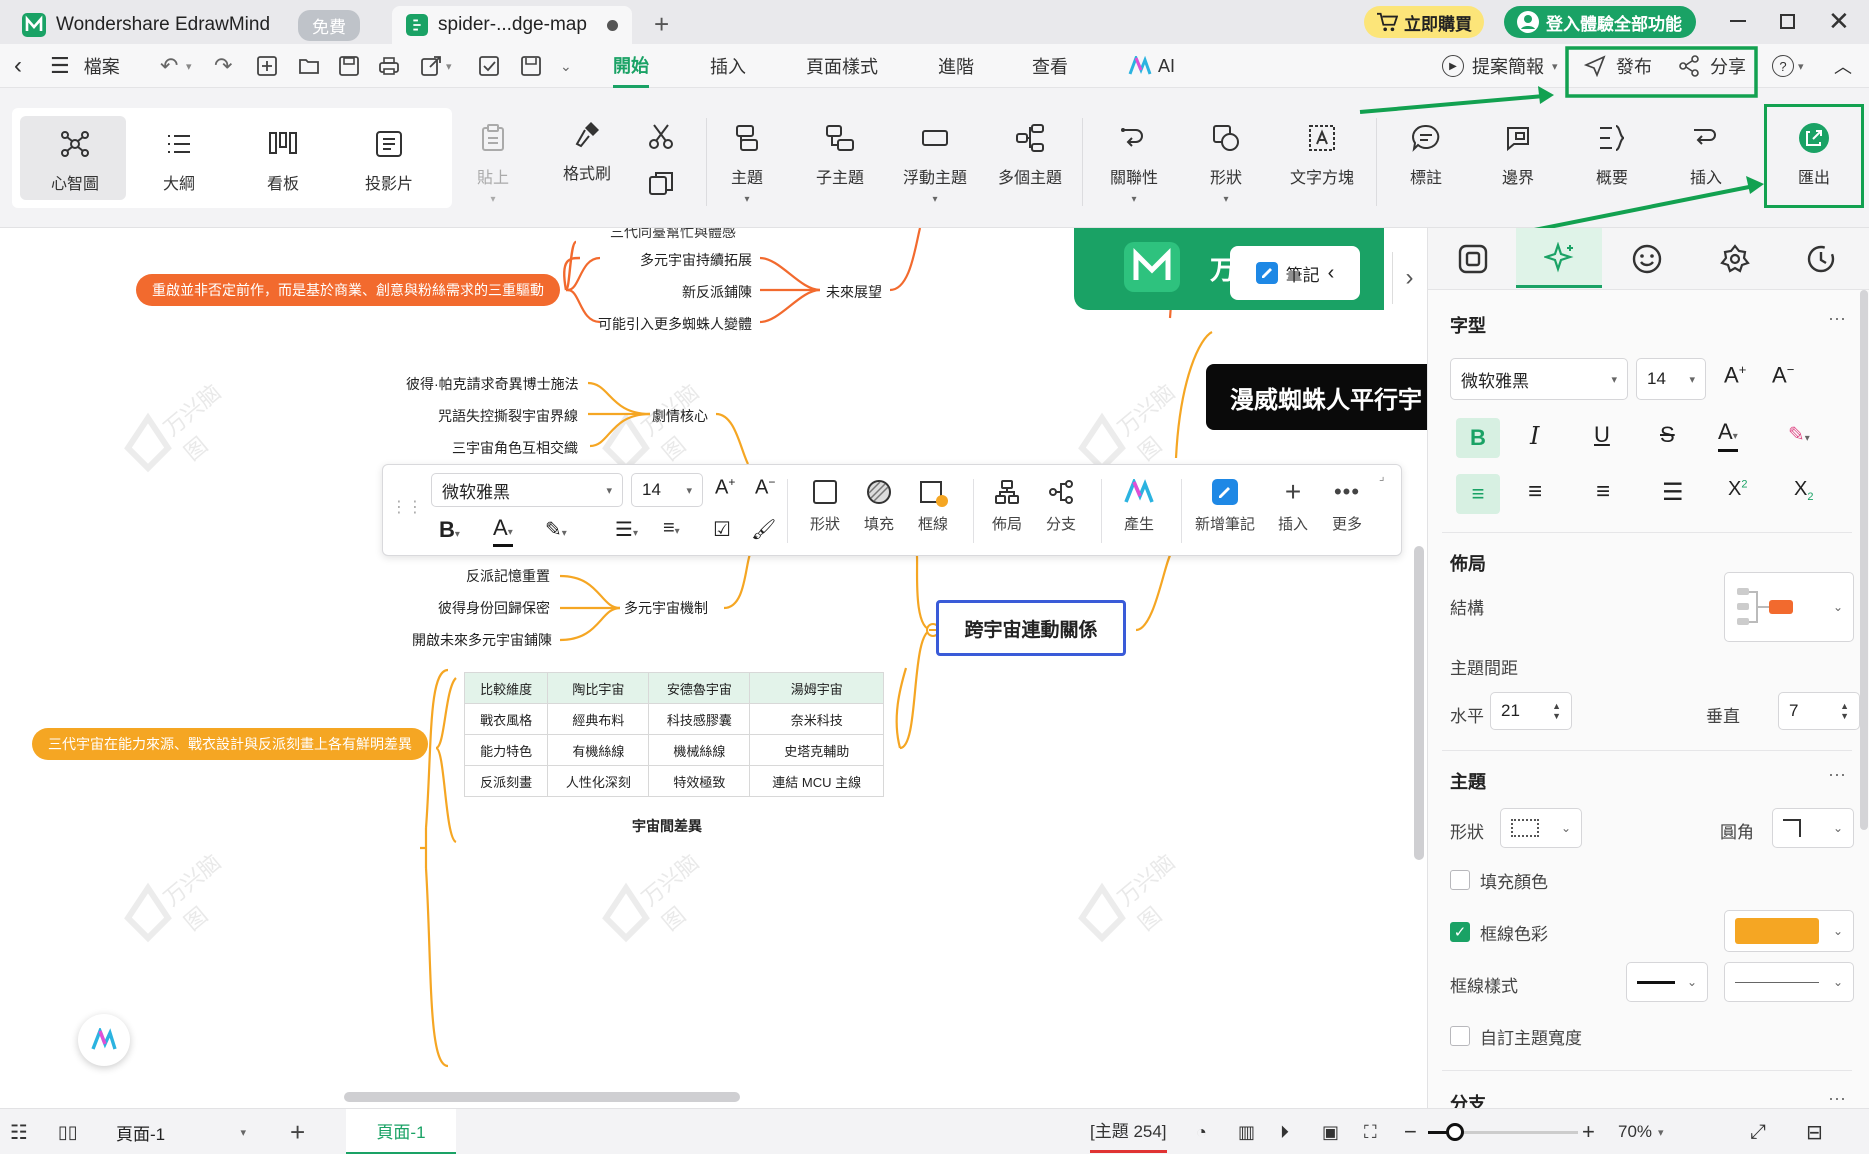 The height and width of the screenshot is (1154, 1869). I want to click on topic-future-branch: 未來展望, so click(854, 292).